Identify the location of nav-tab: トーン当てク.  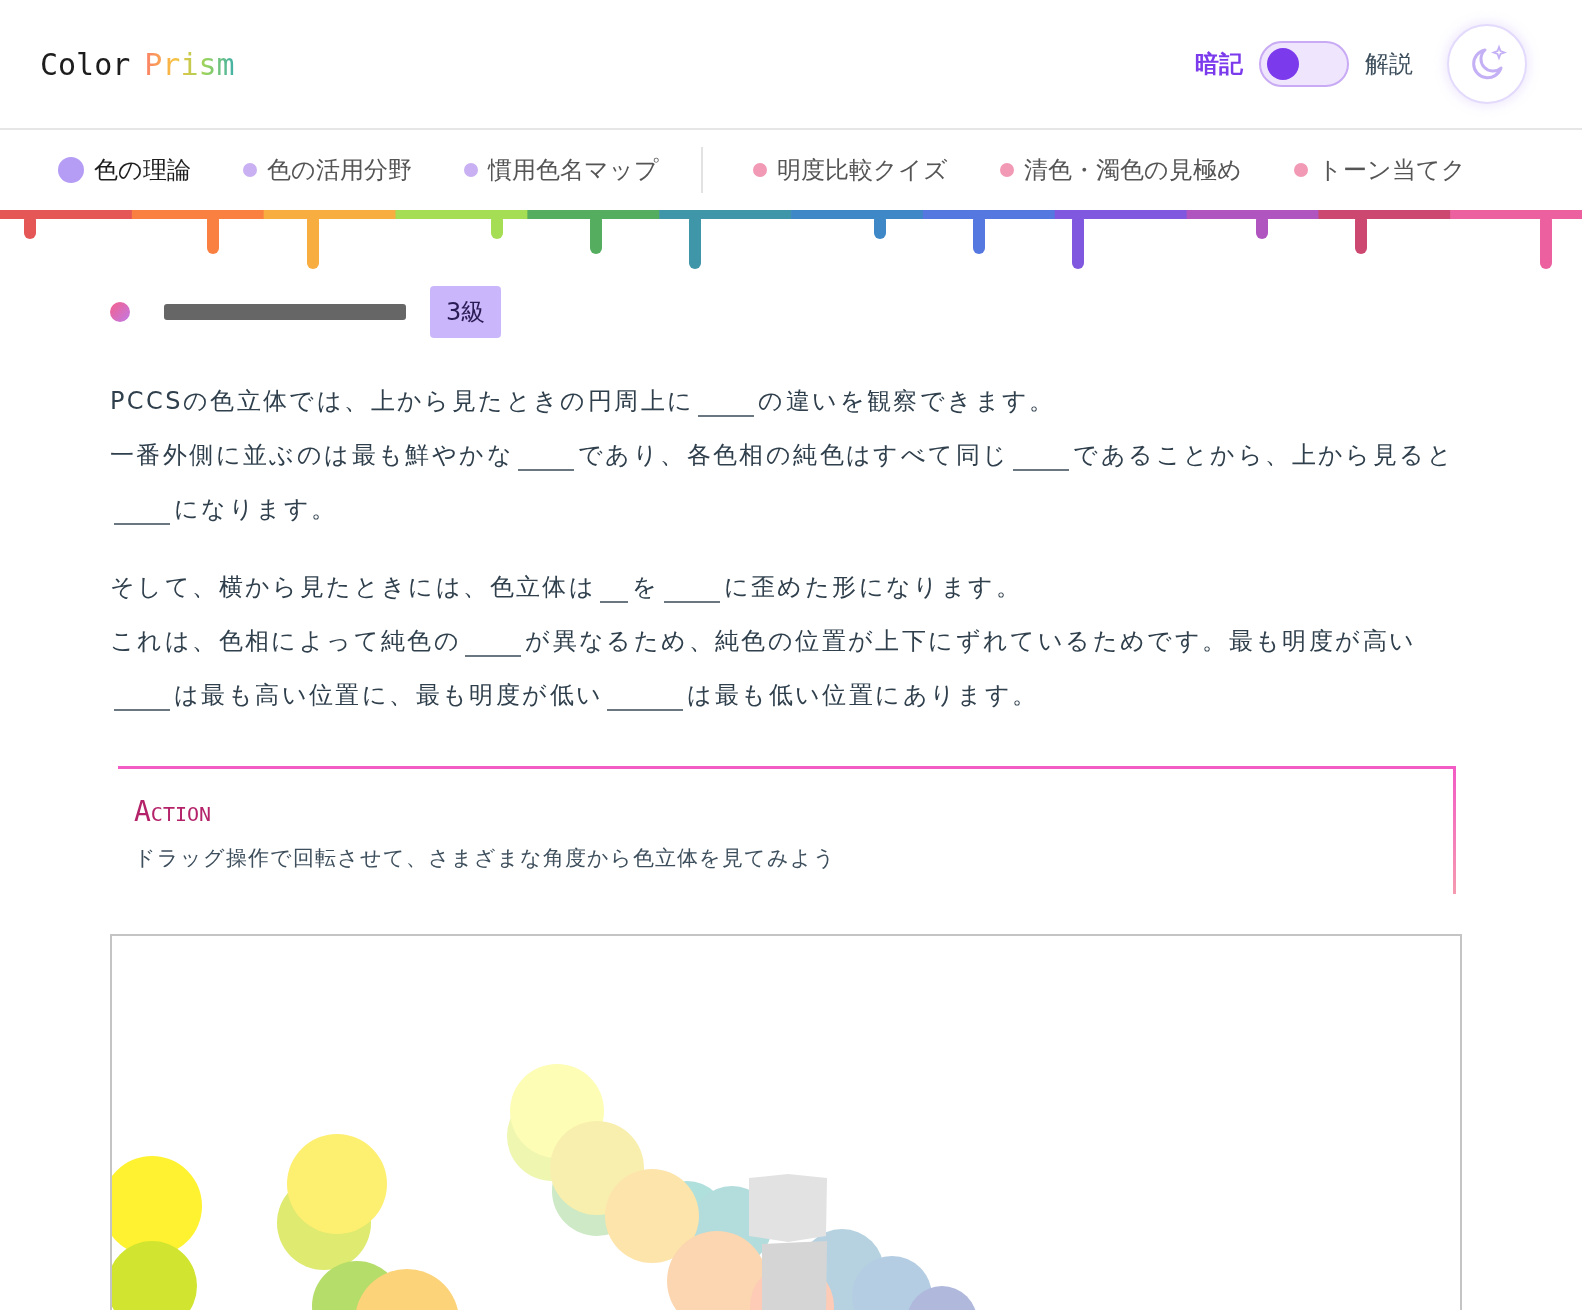
(1380, 170).